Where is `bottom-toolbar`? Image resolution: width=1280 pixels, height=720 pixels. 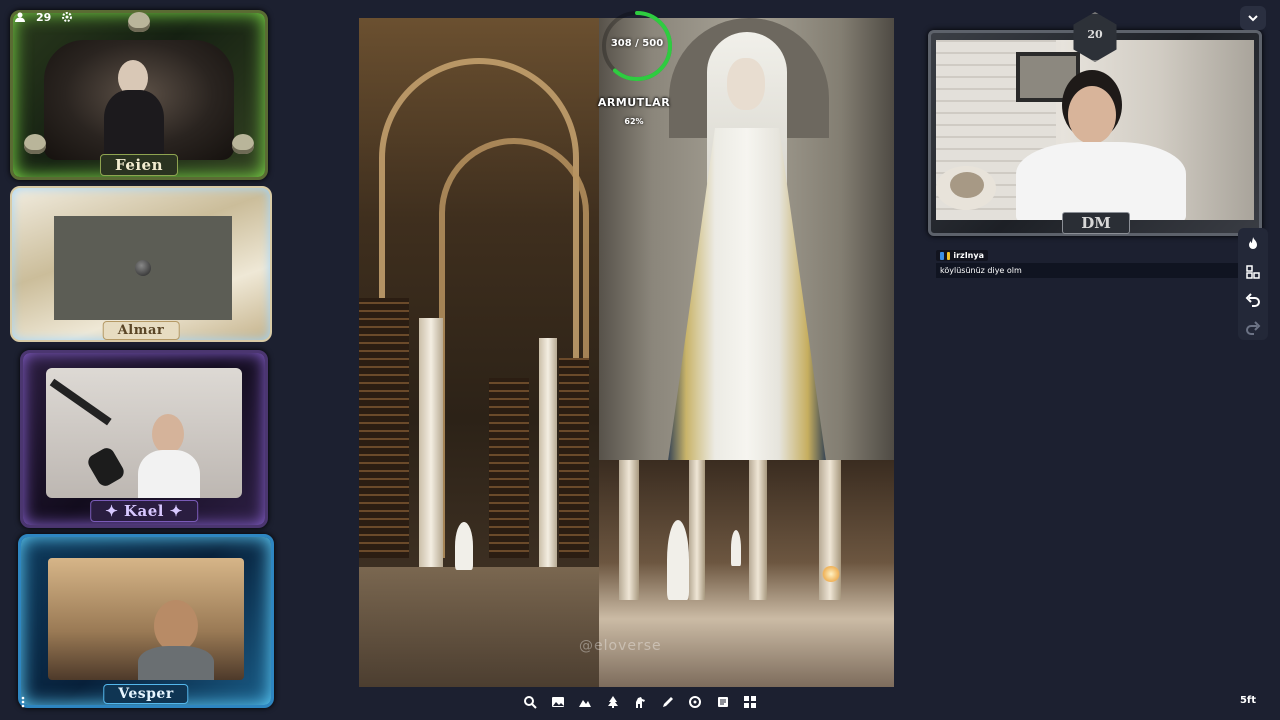
bottom-toolbar is located at coordinates (640, 702).